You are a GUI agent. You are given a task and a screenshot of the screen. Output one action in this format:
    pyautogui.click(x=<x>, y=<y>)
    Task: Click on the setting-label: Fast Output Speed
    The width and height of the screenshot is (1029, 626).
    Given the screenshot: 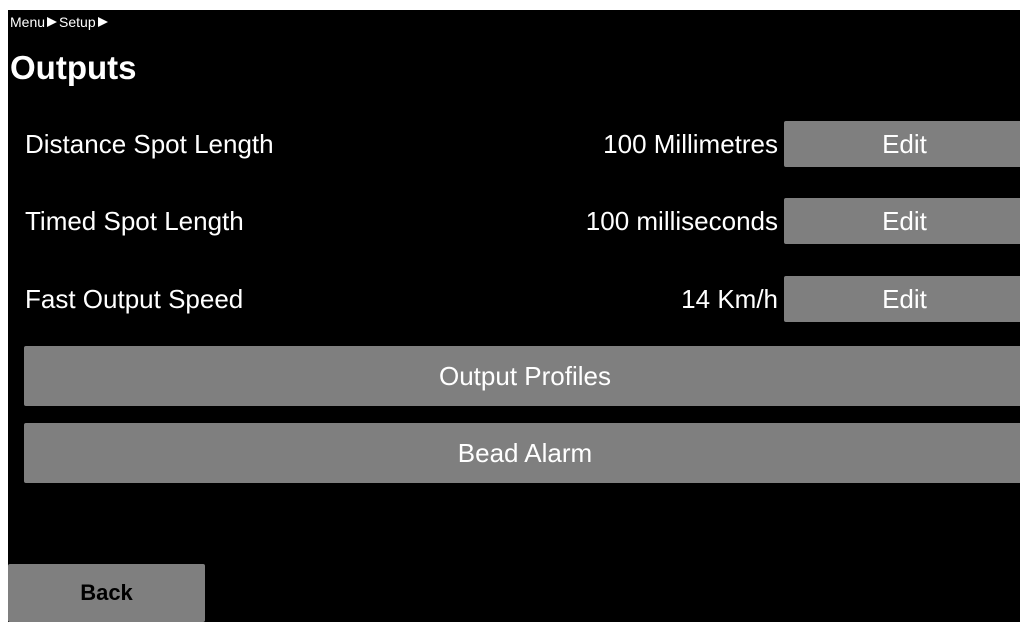 What is the action you would take?
    pyautogui.click(x=134, y=299)
    